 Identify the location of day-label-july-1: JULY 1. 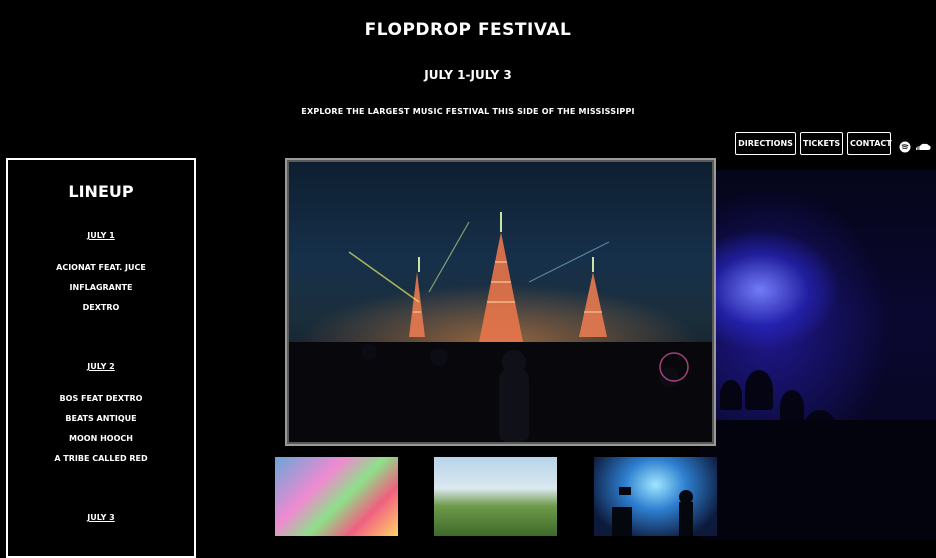
(101, 235).